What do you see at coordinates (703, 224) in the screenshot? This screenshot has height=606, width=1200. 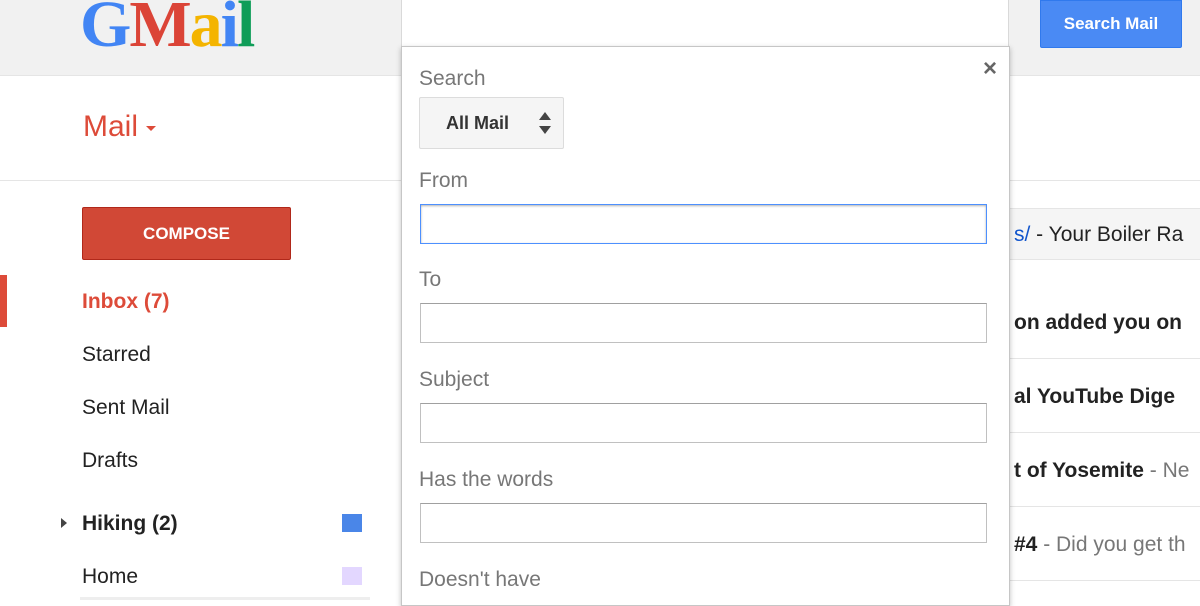 I see `from-field` at bounding box center [703, 224].